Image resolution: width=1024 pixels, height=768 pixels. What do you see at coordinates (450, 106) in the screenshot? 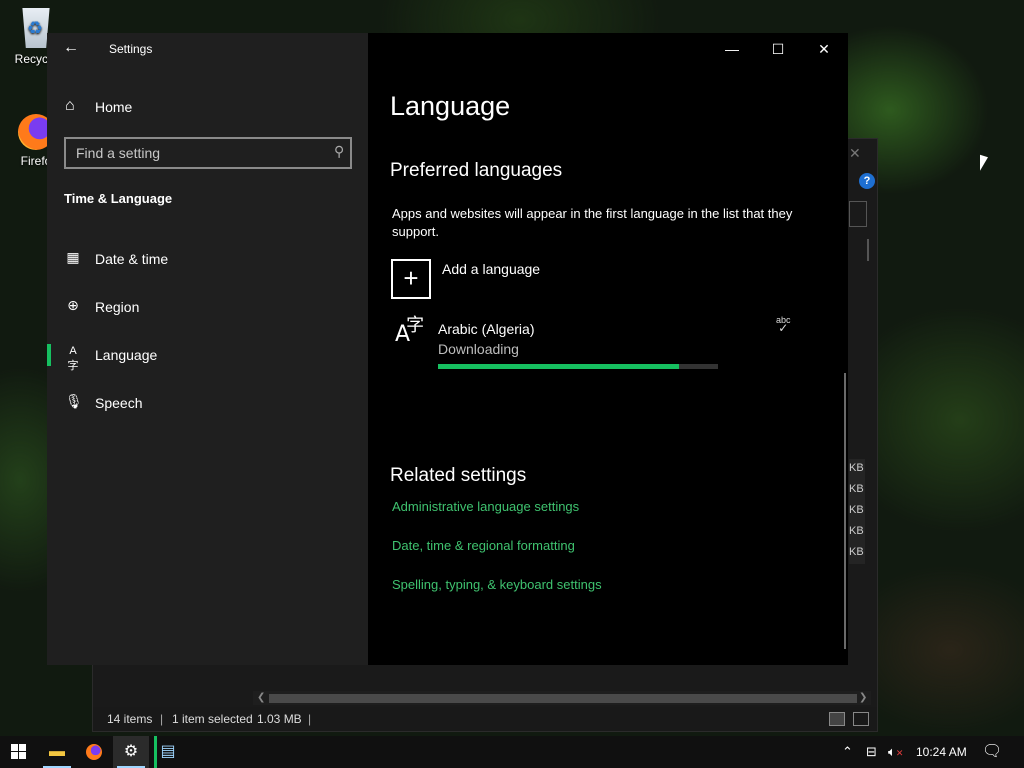
I see `page-title: Language` at bounding box center [450, 106].